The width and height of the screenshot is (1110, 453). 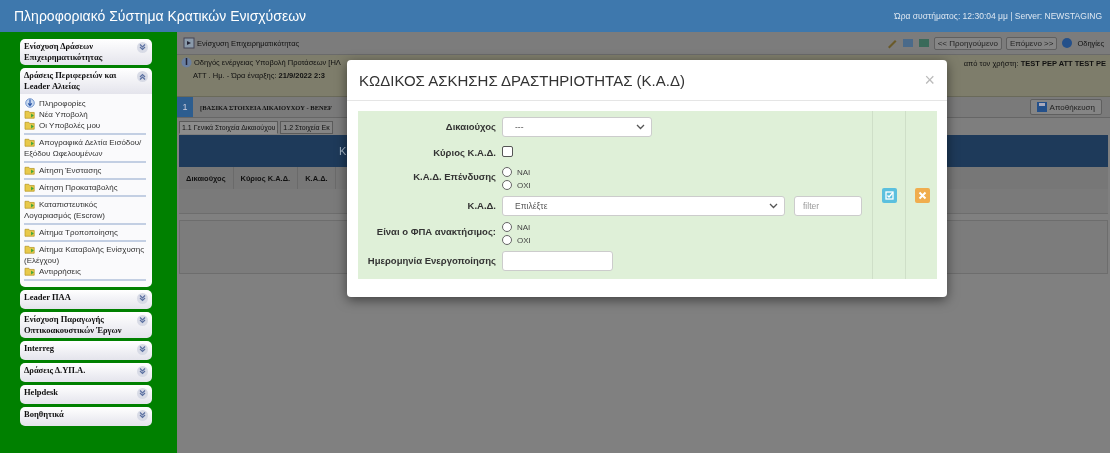 What do you see at coordinates (71, 80) in the screenshot?
I see `section-title: Δράσεις Περιφερειών και Leader Αλιείας` at bounding box center [71, 80].